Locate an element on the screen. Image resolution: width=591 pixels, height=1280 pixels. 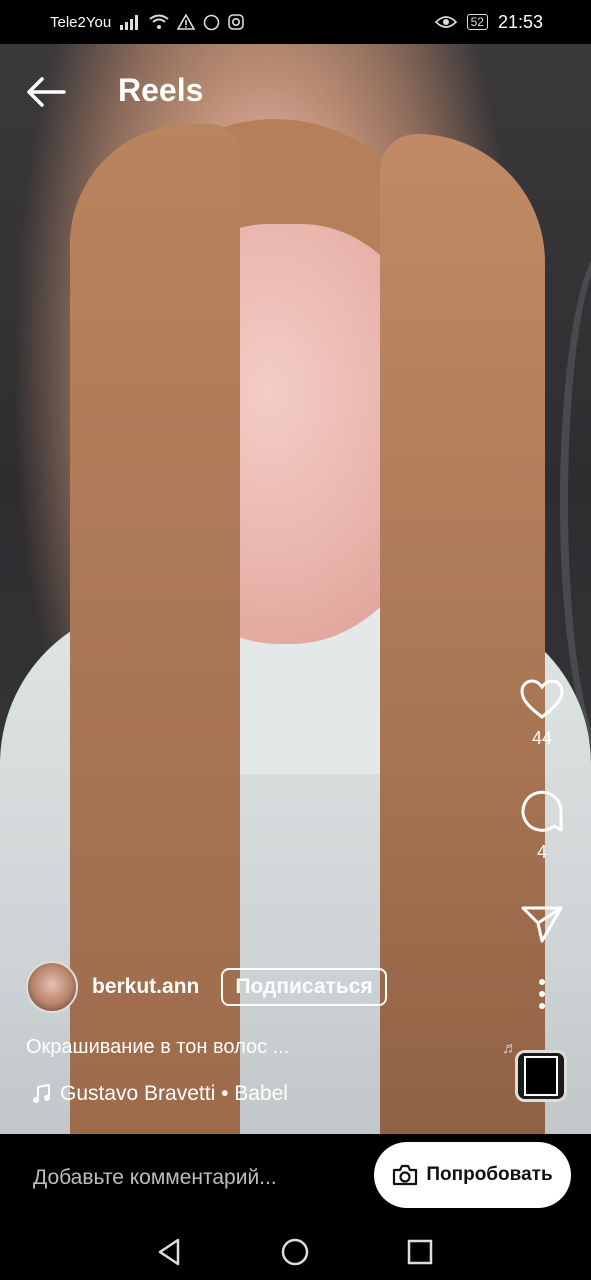
eye-icon is located at coordinates (445, 22).